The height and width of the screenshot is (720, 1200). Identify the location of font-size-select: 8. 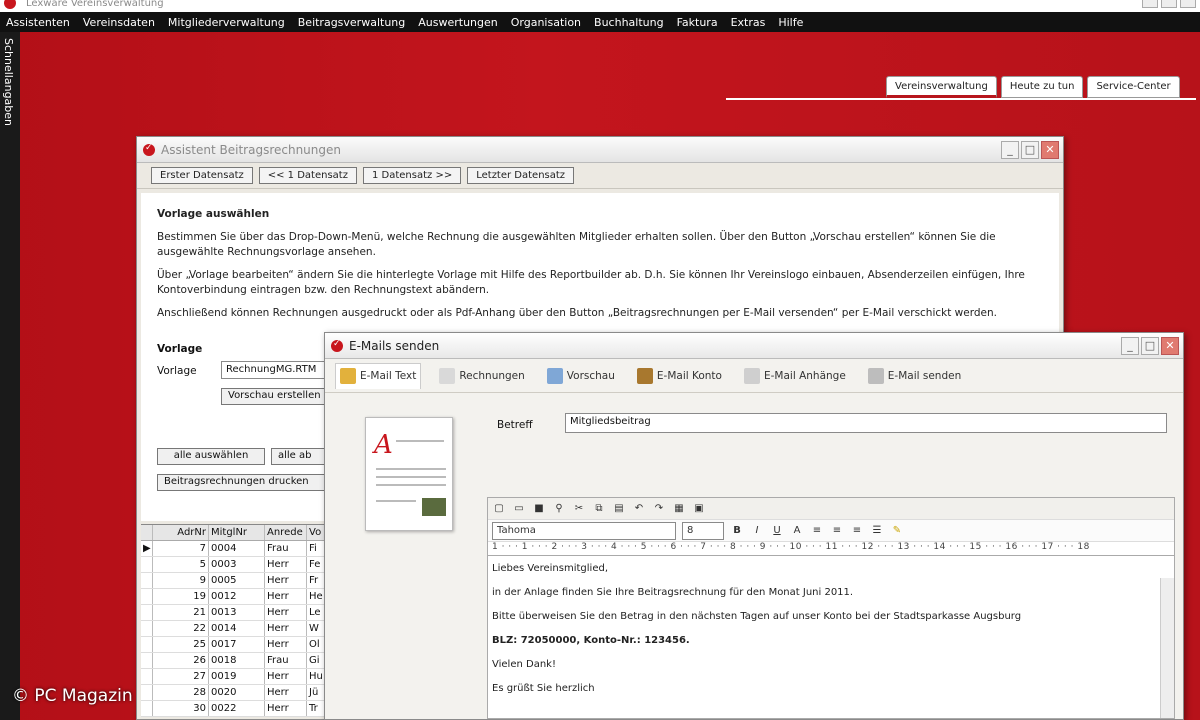
(703, 530).